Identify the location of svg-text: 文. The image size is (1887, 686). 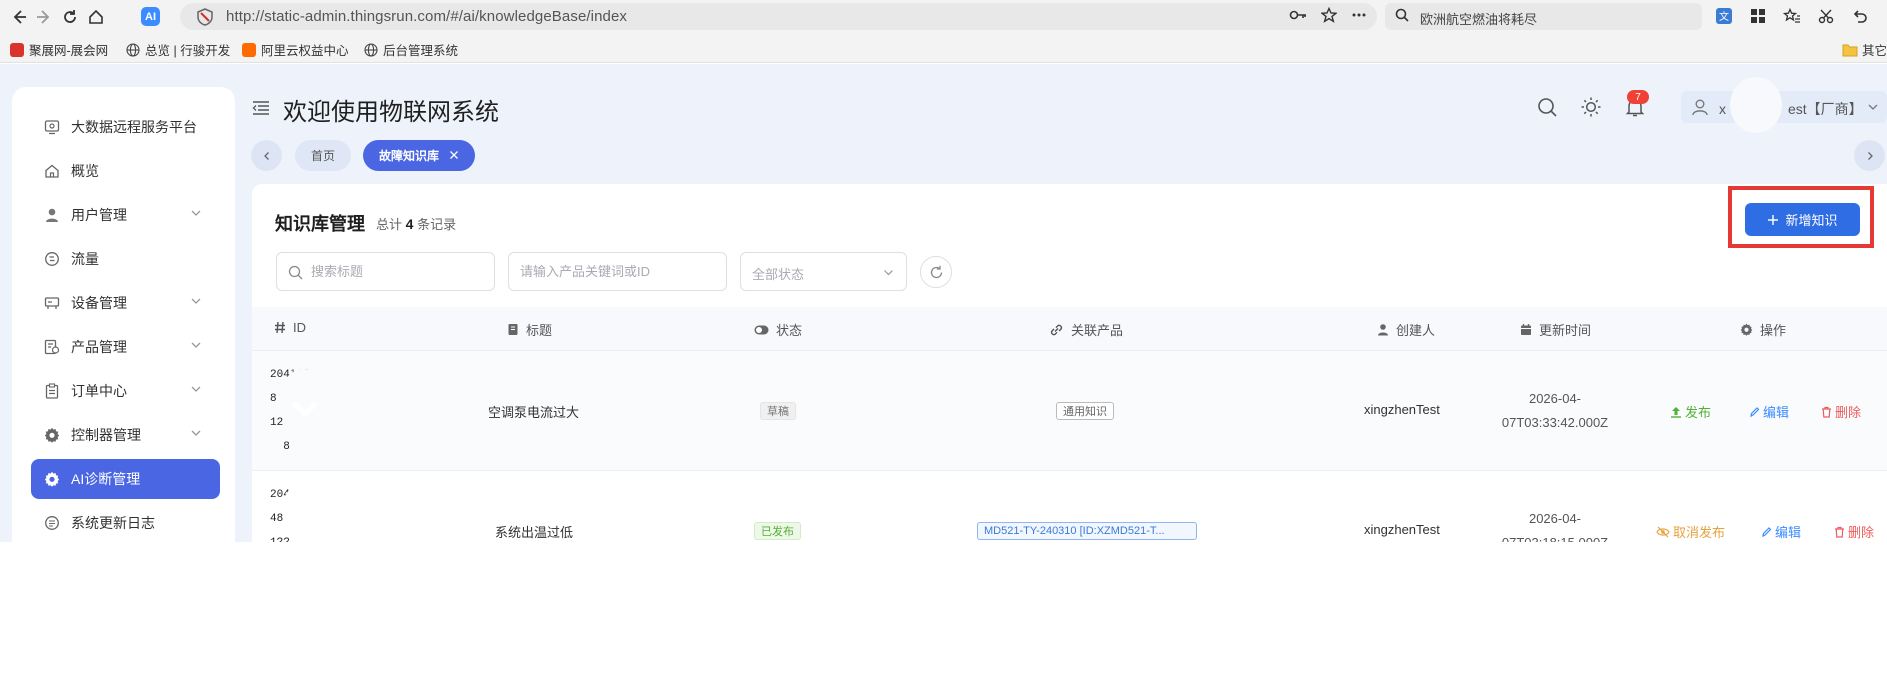
(1724, 16).